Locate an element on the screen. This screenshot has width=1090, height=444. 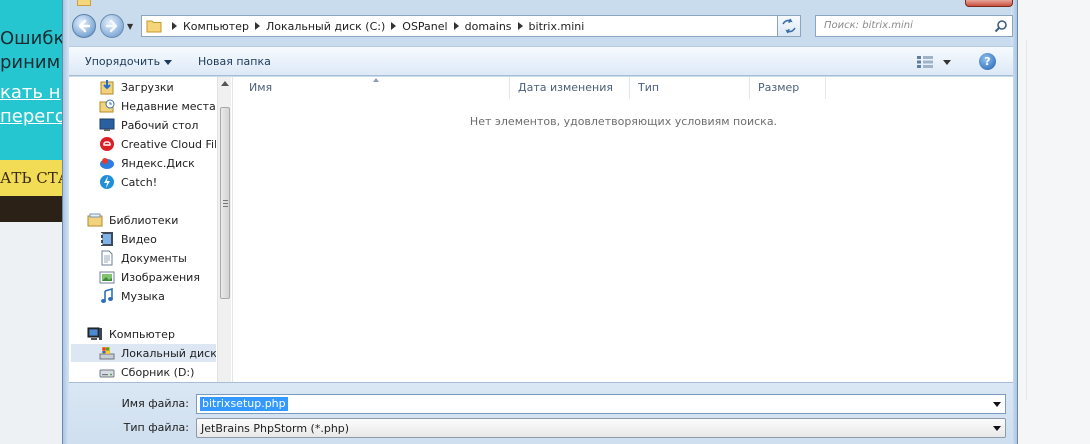
filetype-select: JetBrains PhpStorm (*.php) is located at coordinates (601, 428).